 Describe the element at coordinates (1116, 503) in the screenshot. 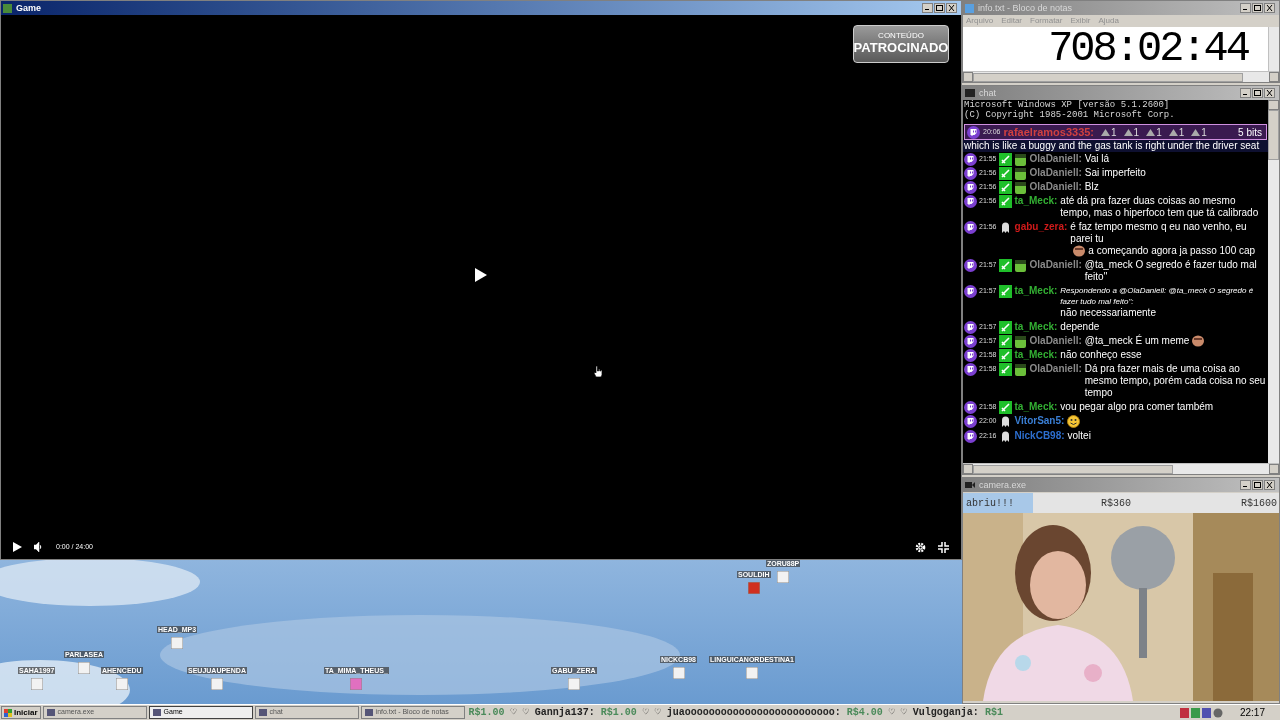

I see `goal-item: R$360` at that location.